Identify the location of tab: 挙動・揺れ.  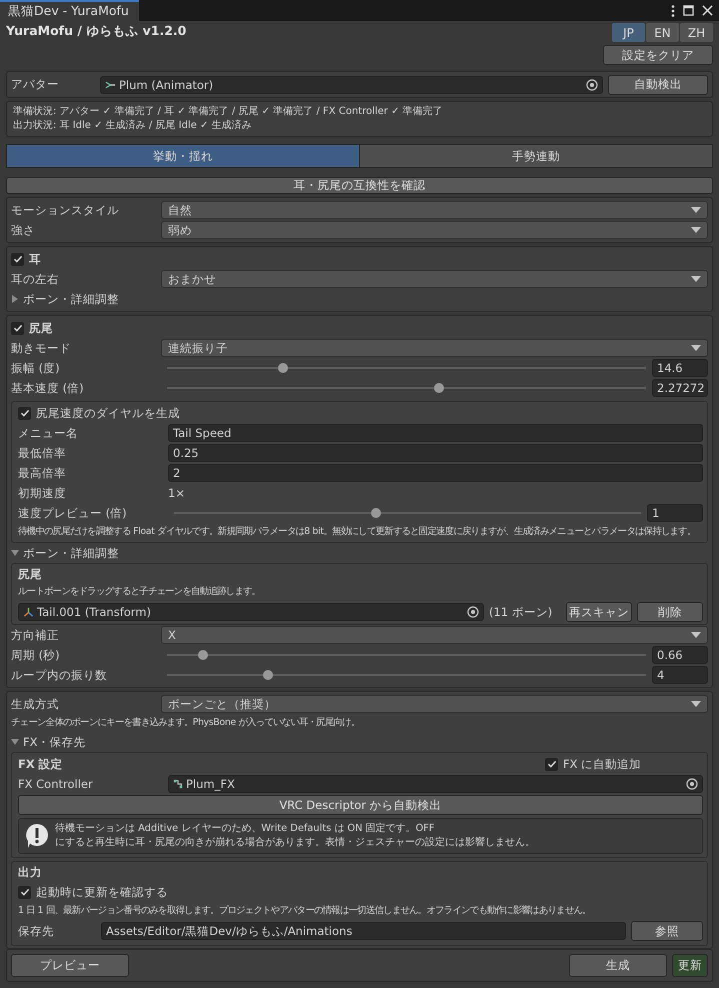
(183, 156).